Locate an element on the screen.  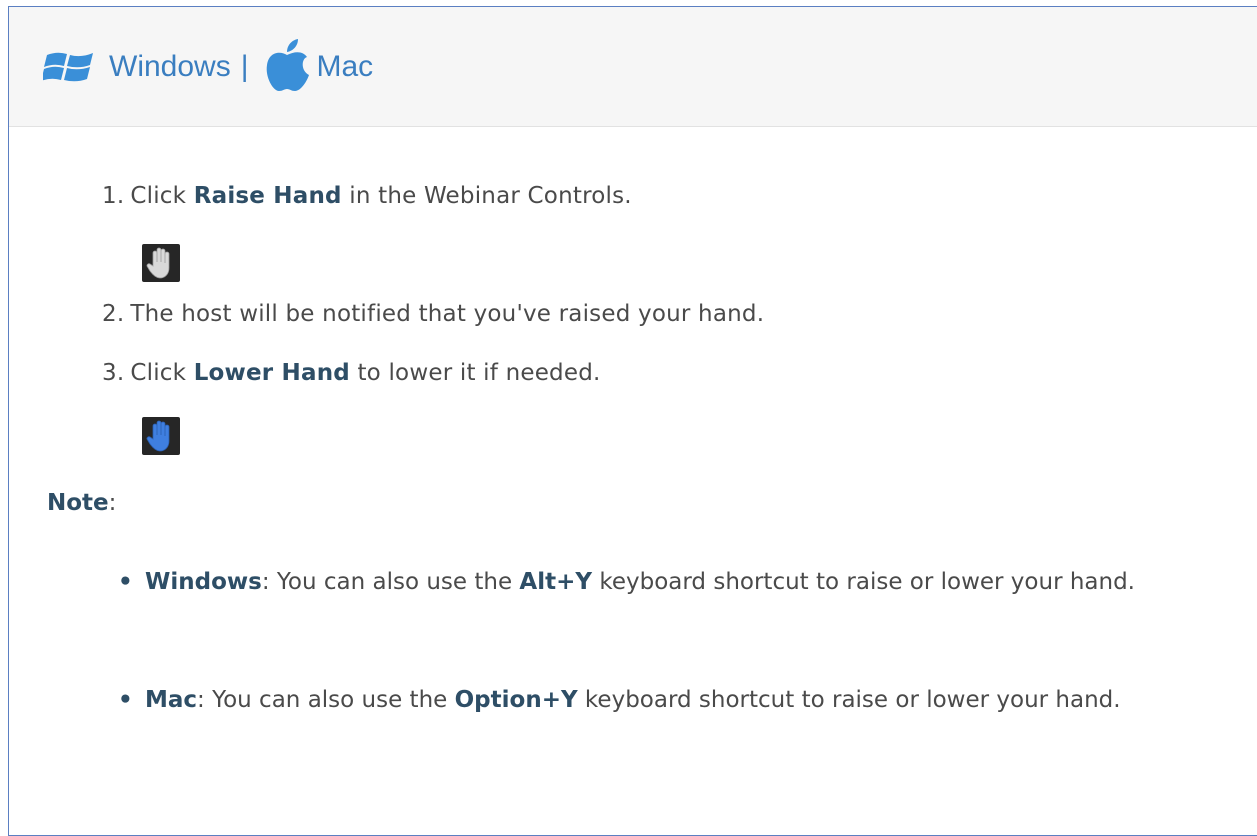
lower-hand-term: Lower Hand is located at coordinates (271, 373).